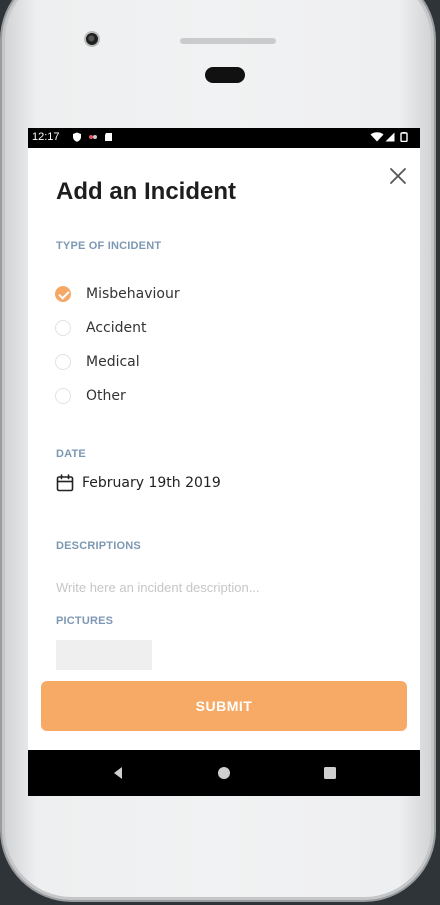  I want to click on home-circle-icon, so click(224, 773).